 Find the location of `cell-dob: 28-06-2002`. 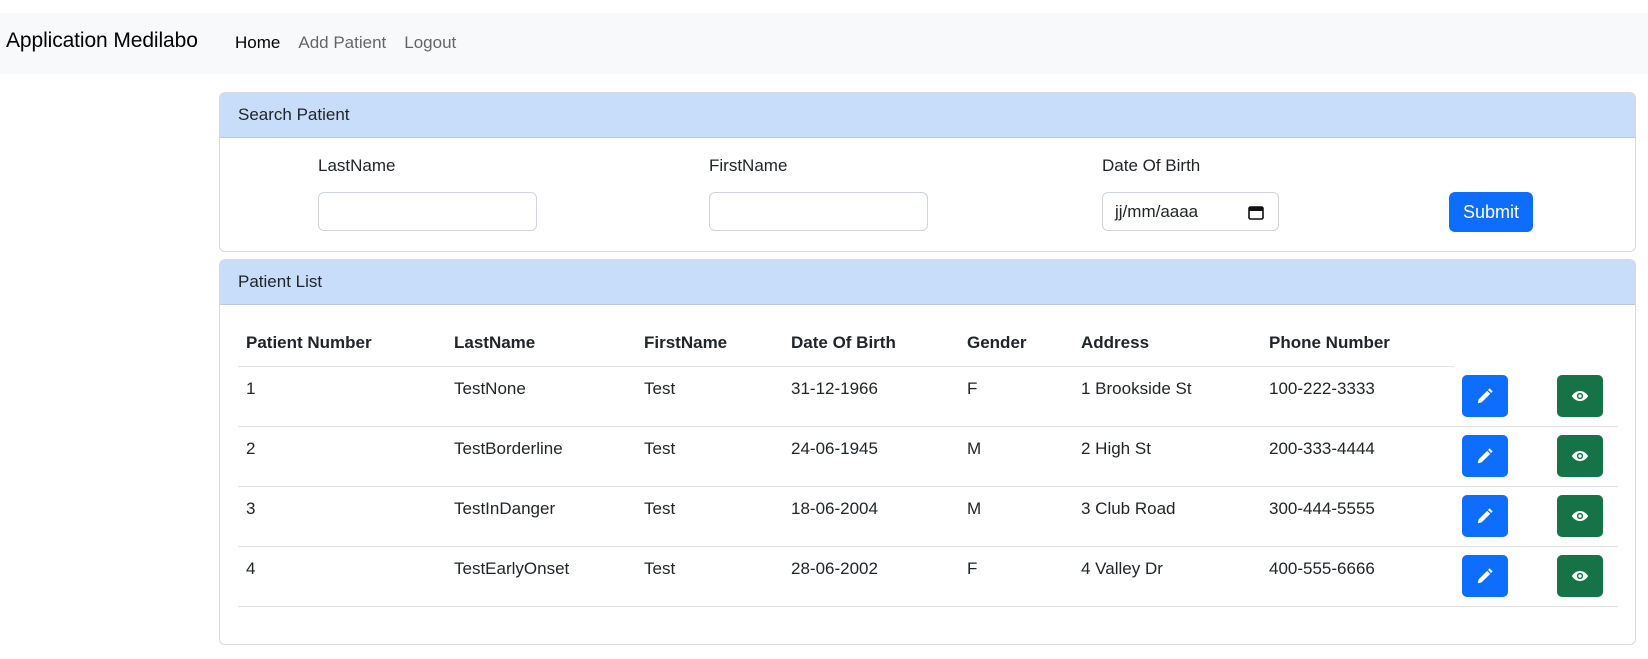

cell-dob: 28-06-2002 is located at coordinates (871, 576).